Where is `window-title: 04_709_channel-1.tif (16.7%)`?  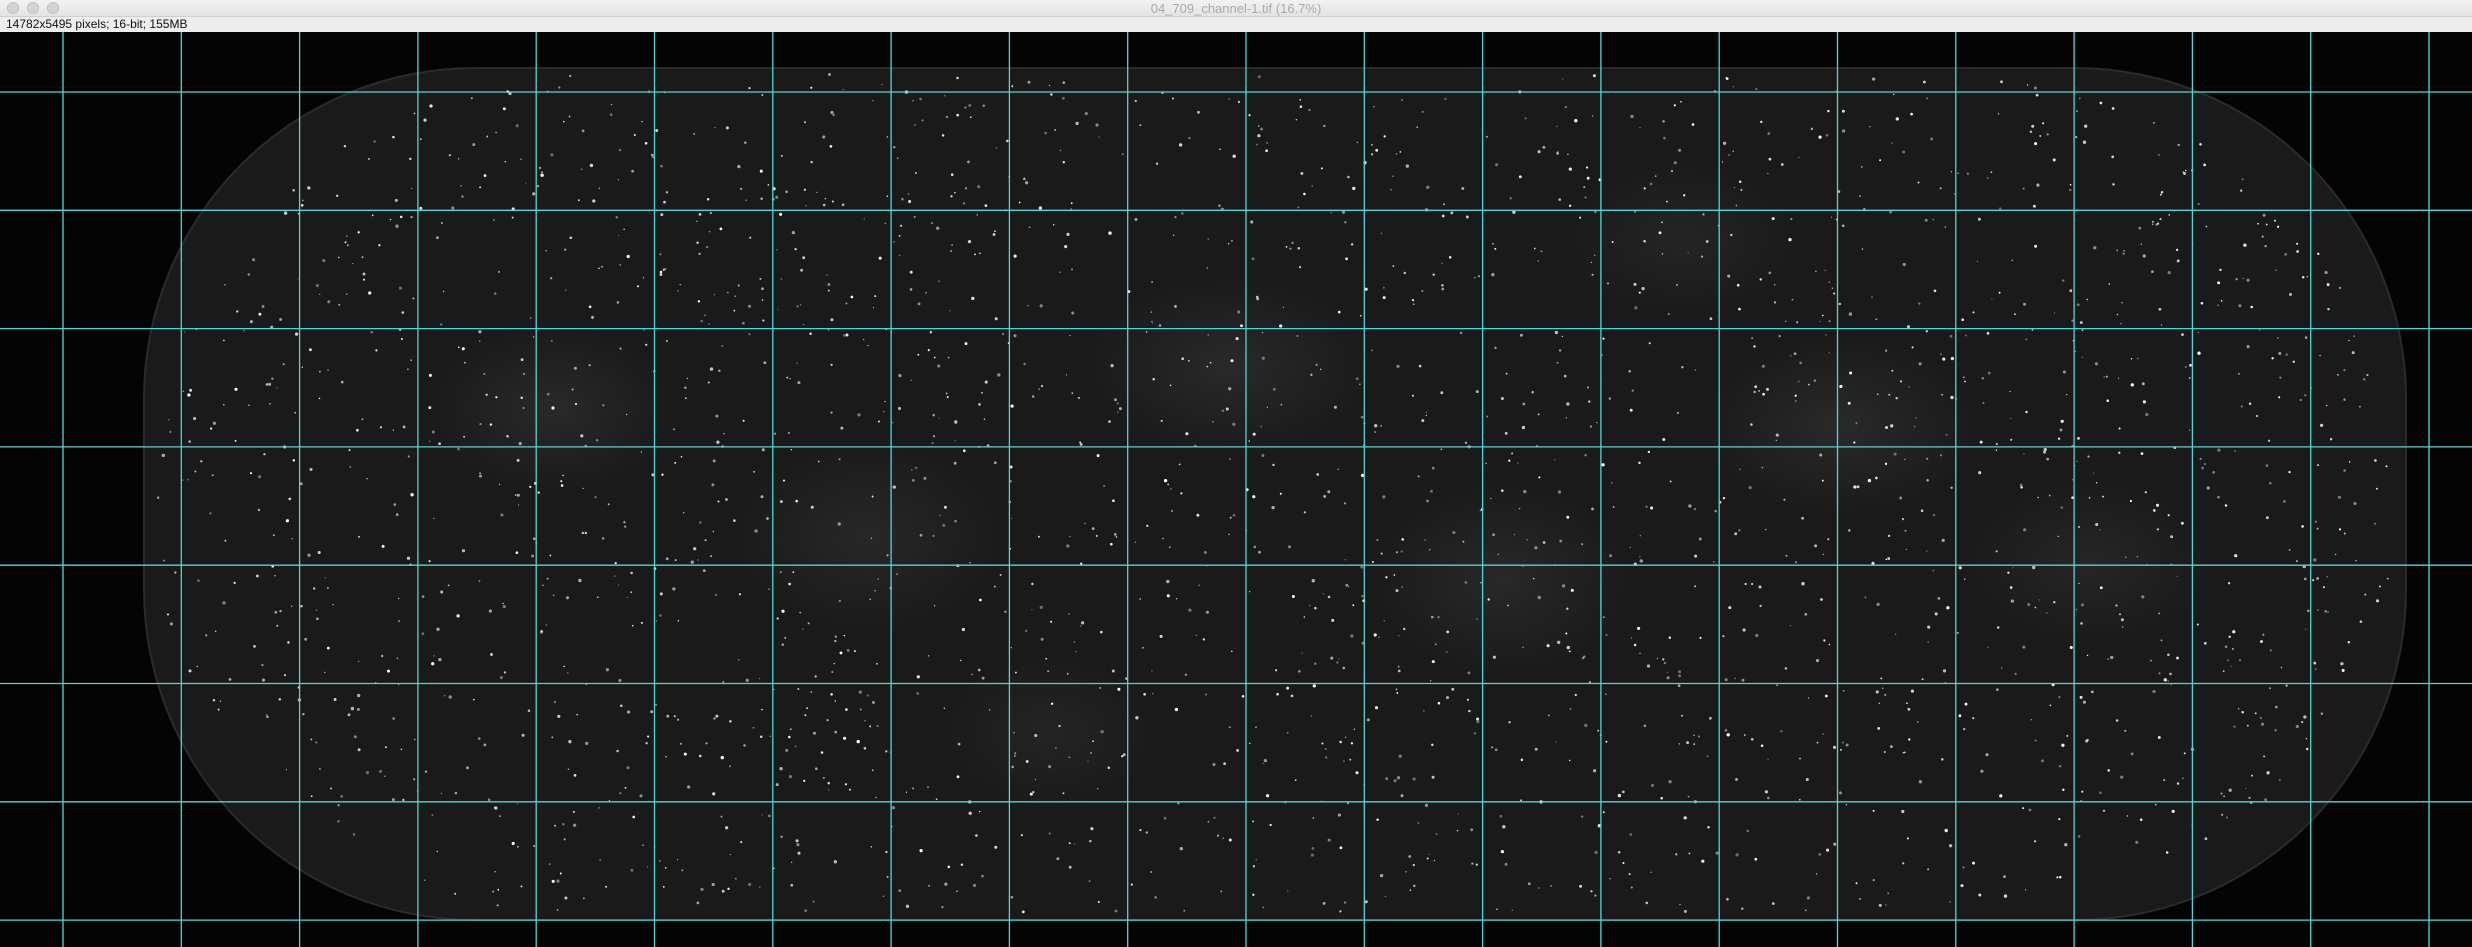 window-title: 04_709_channel-1.tif (16.7%) is located at coordinates (1236, 8).